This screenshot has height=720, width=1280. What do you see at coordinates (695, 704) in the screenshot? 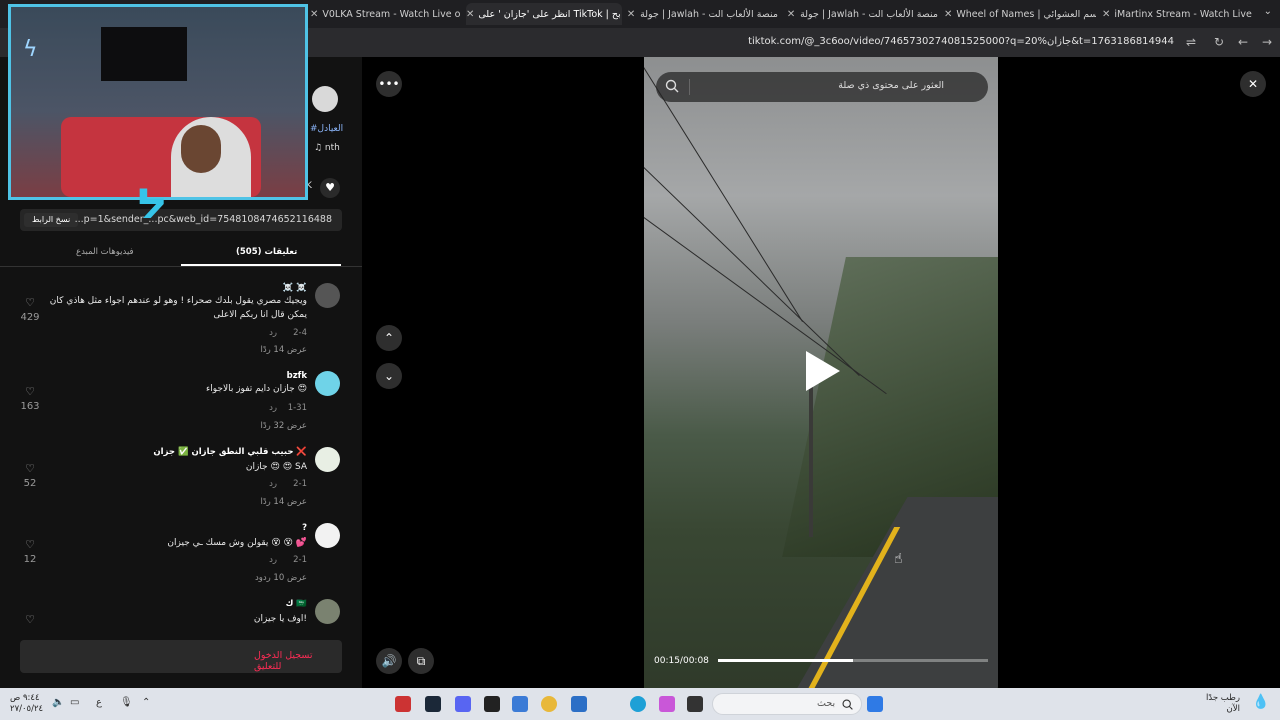
I see `files-icon` at bounding box center [695, 704].